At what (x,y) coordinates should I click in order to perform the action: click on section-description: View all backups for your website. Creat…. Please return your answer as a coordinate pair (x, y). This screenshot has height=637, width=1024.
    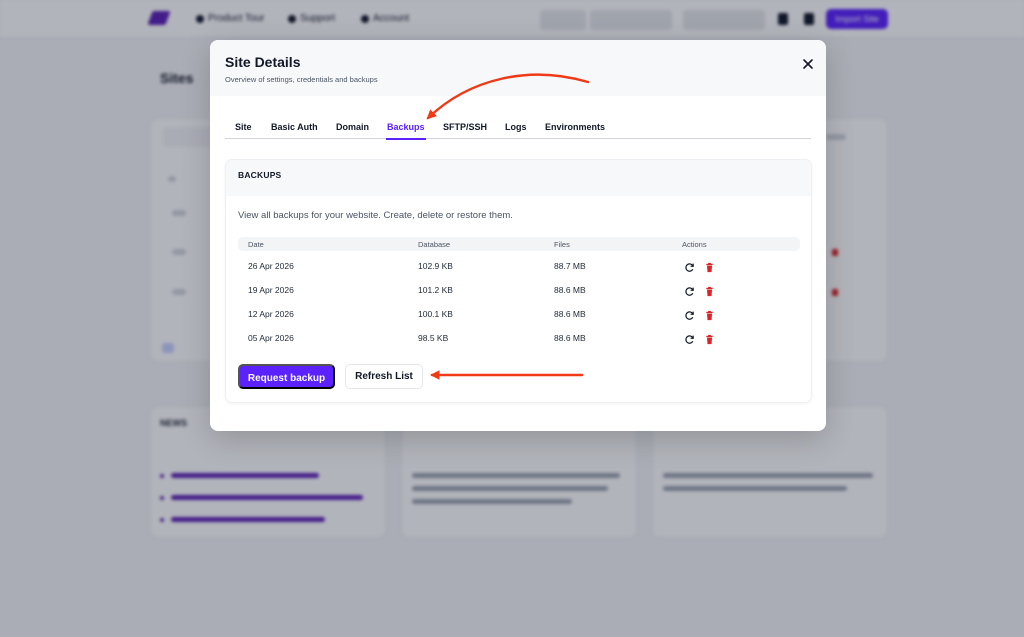
    Looking at the image, I should click on (375, 215).